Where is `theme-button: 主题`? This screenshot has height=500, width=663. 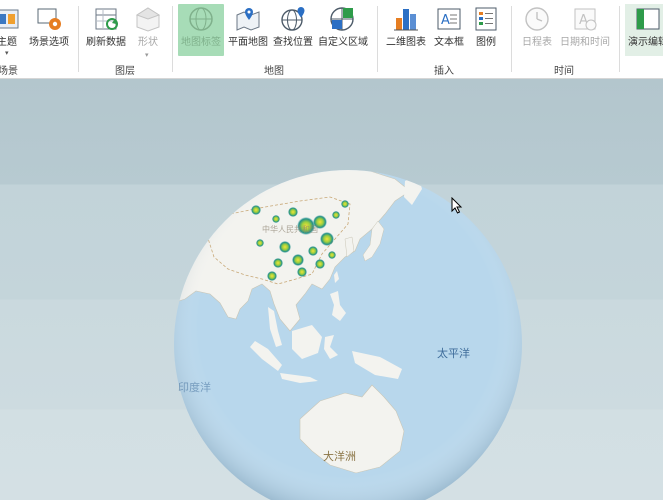 theme-button: 主题 is located at coordinates (11, 30).